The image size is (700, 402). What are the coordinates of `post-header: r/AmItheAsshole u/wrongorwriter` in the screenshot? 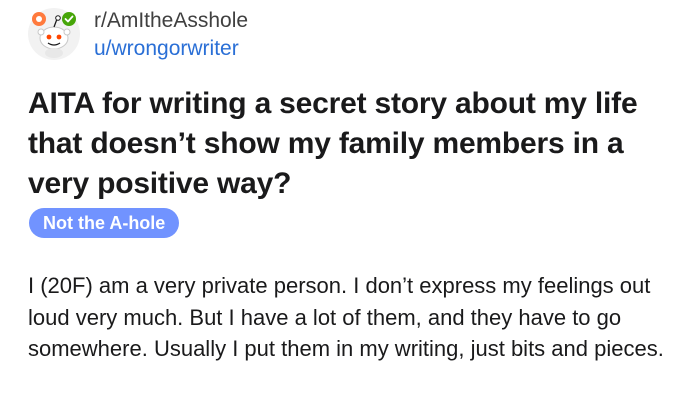 It's located at (138, 35).